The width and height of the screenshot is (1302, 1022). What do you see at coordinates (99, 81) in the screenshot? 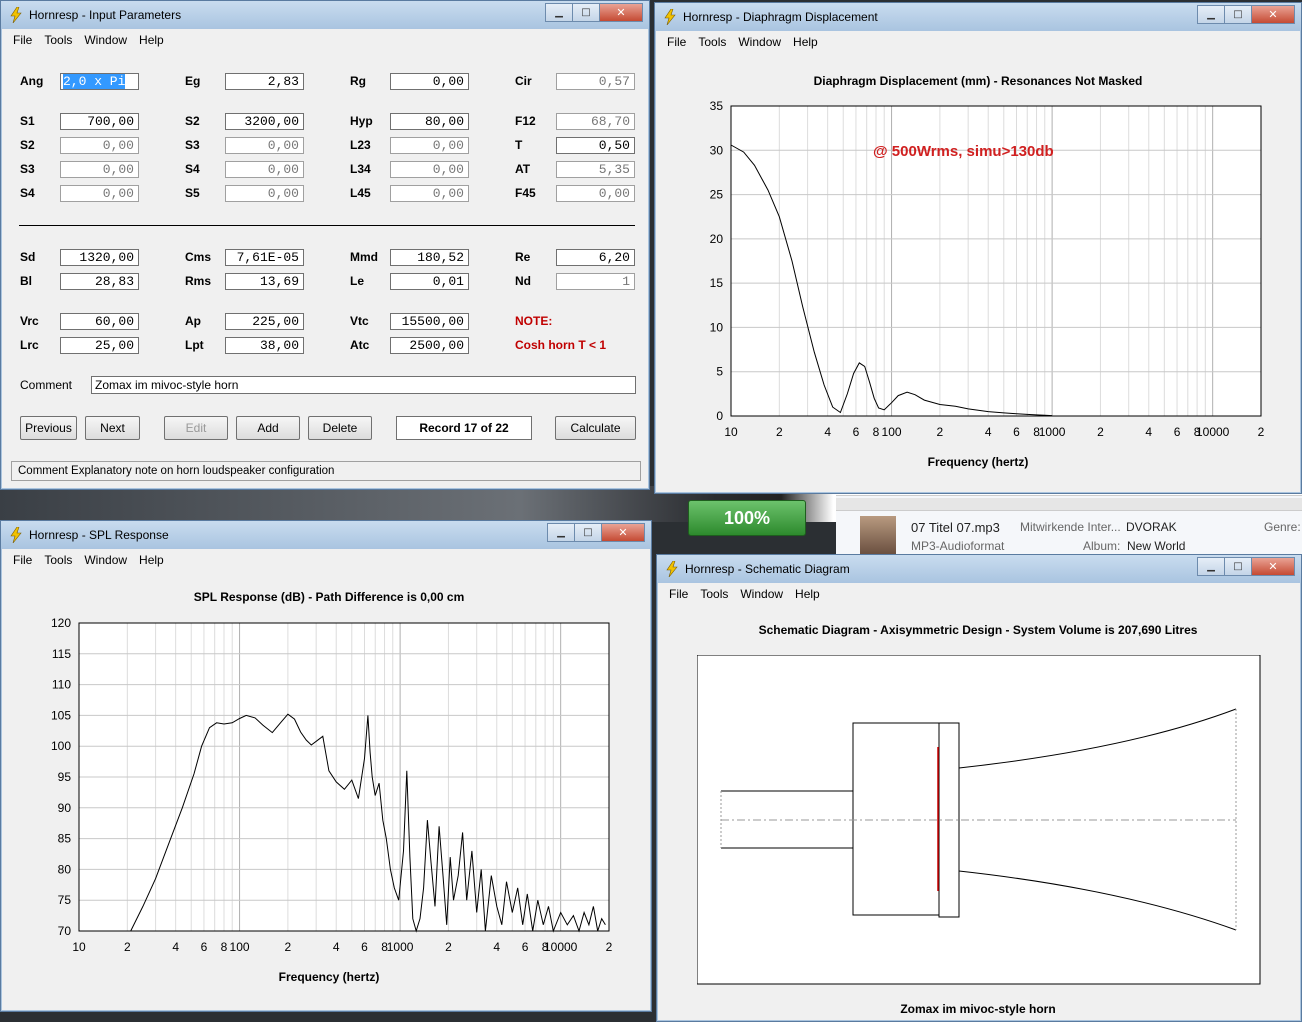
I see `param-input-ang: 2,0 x Pi` at bounding box center [99, 81].